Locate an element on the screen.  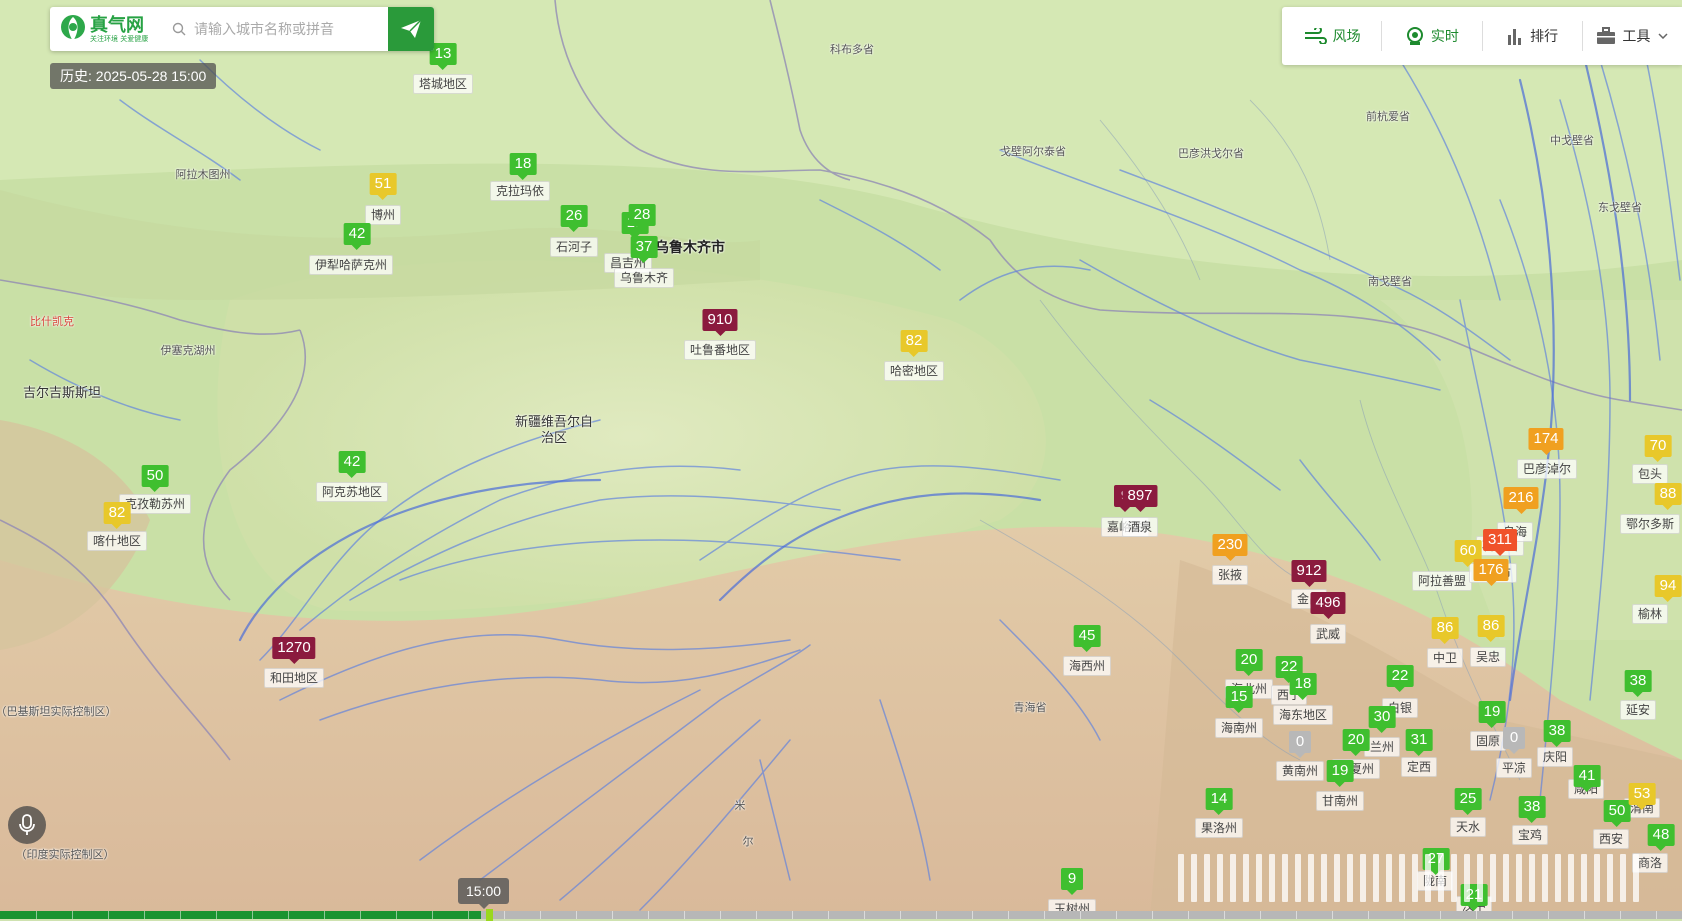
aqi-badge: 1270 is located at coordinates (294, 650).